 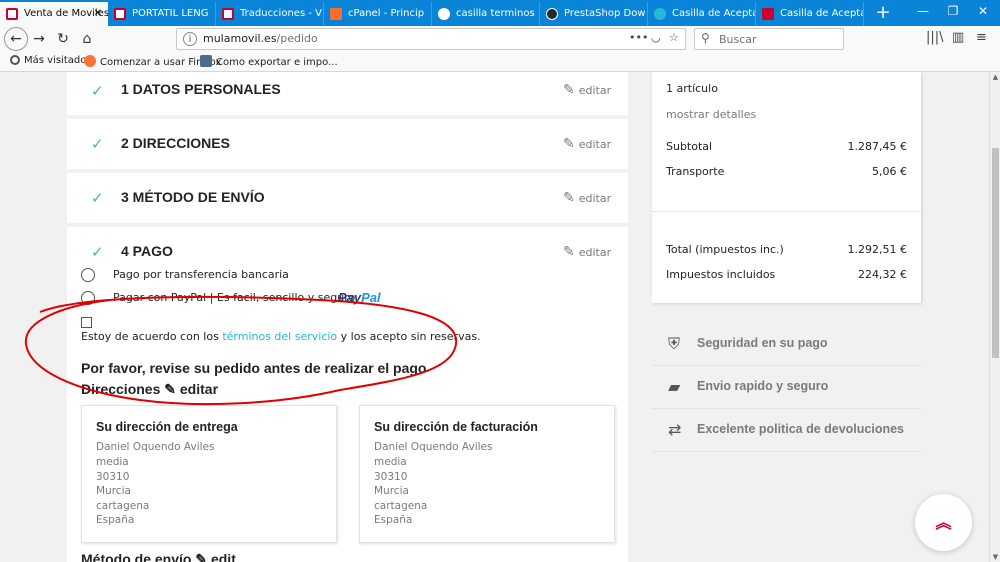 What do you see at coordinates (935, 37) in the screenshot?
I see `library-icon: |||\` at bounding box center [935, 37].